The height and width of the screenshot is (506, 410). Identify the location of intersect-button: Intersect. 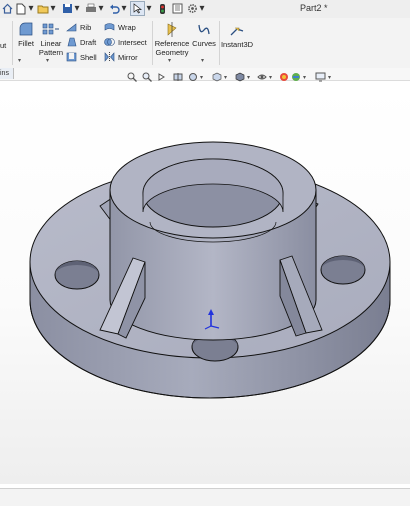
(125, 42).